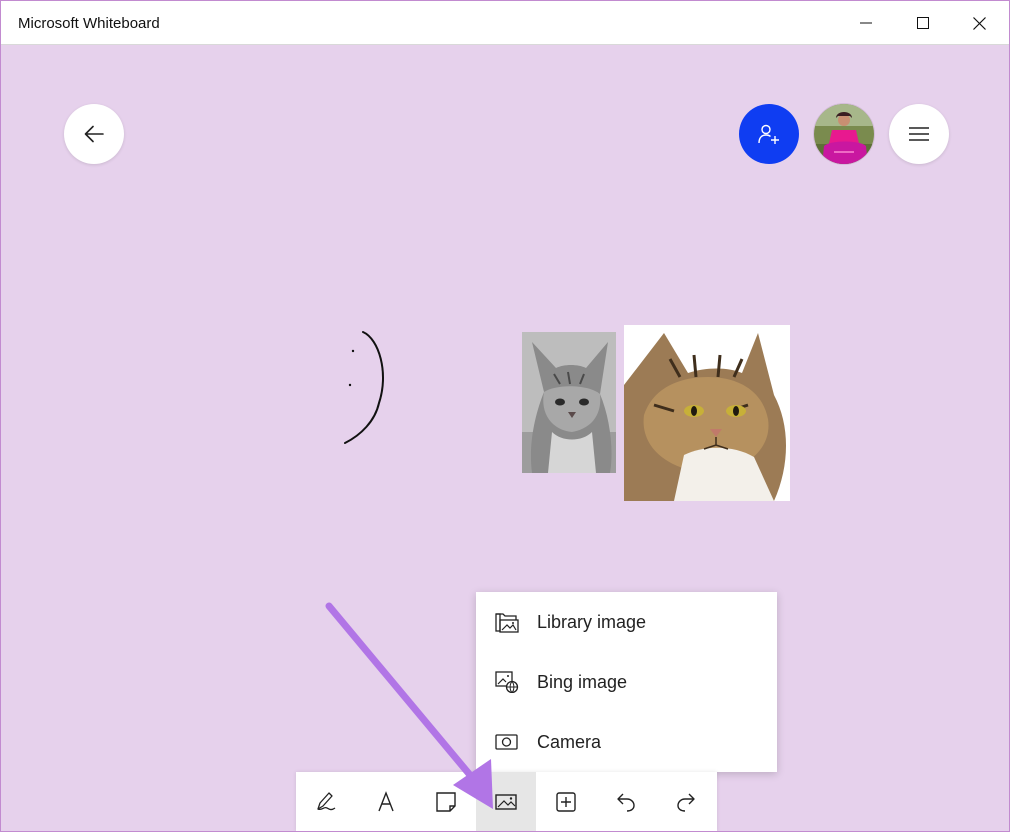 The height and width of the screenshot is (832, 1010). I want to click on minimize-button, so click(866, 23).